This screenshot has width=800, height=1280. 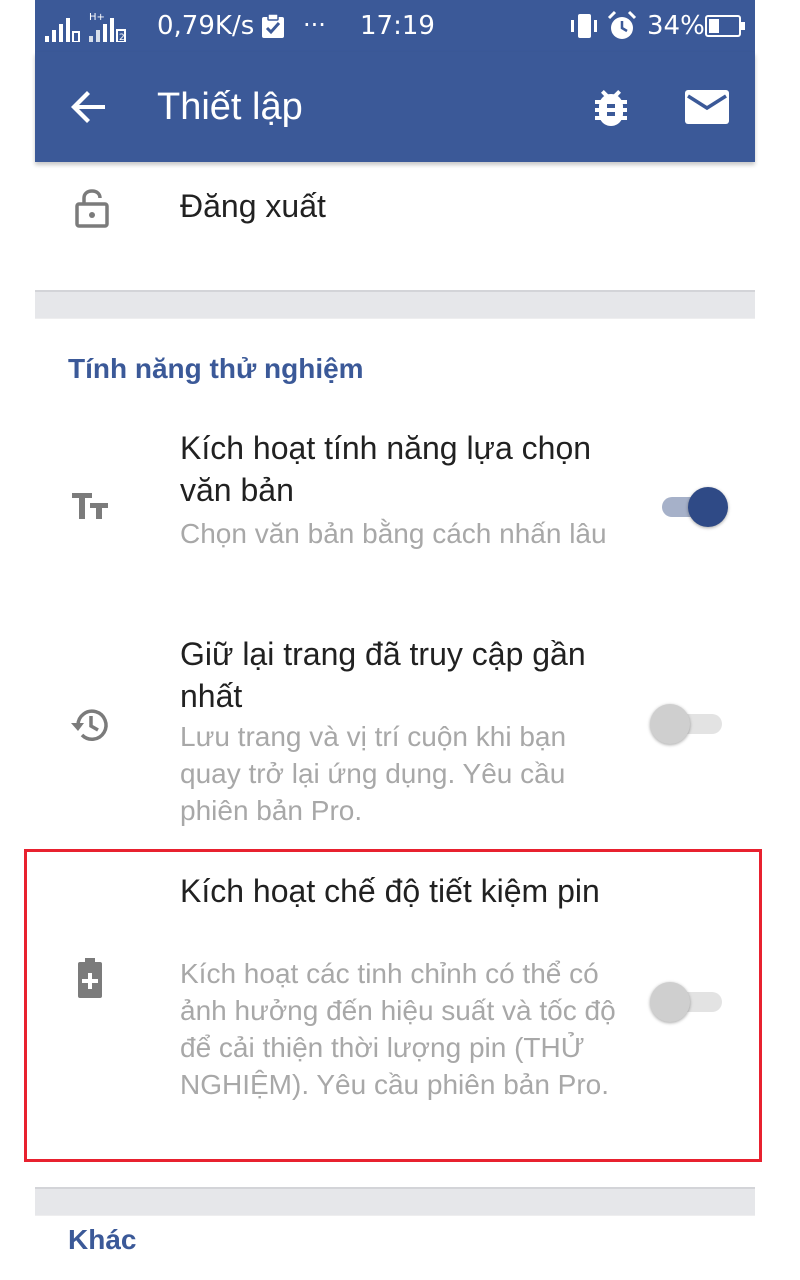 I want to click on back-arrow-icon, so click(x=89, y=107).